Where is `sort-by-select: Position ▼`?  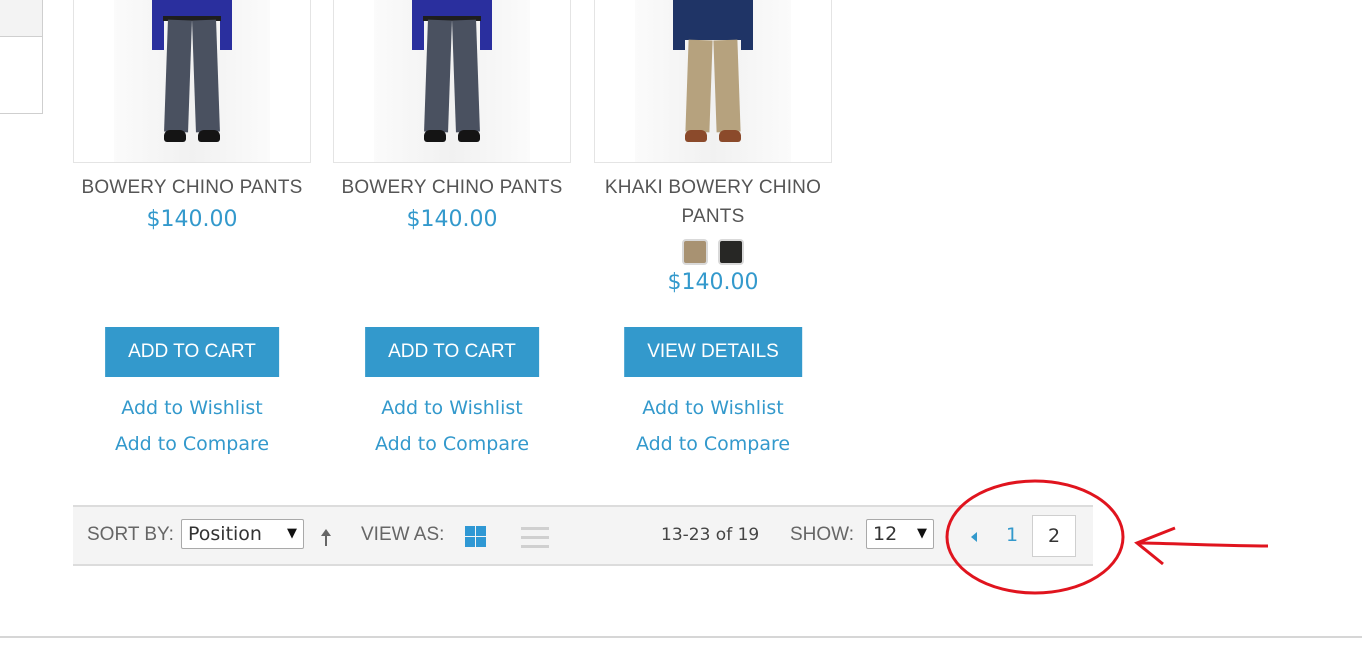 sort-by-select: Position ▼ is located at coordinates (242, 534).